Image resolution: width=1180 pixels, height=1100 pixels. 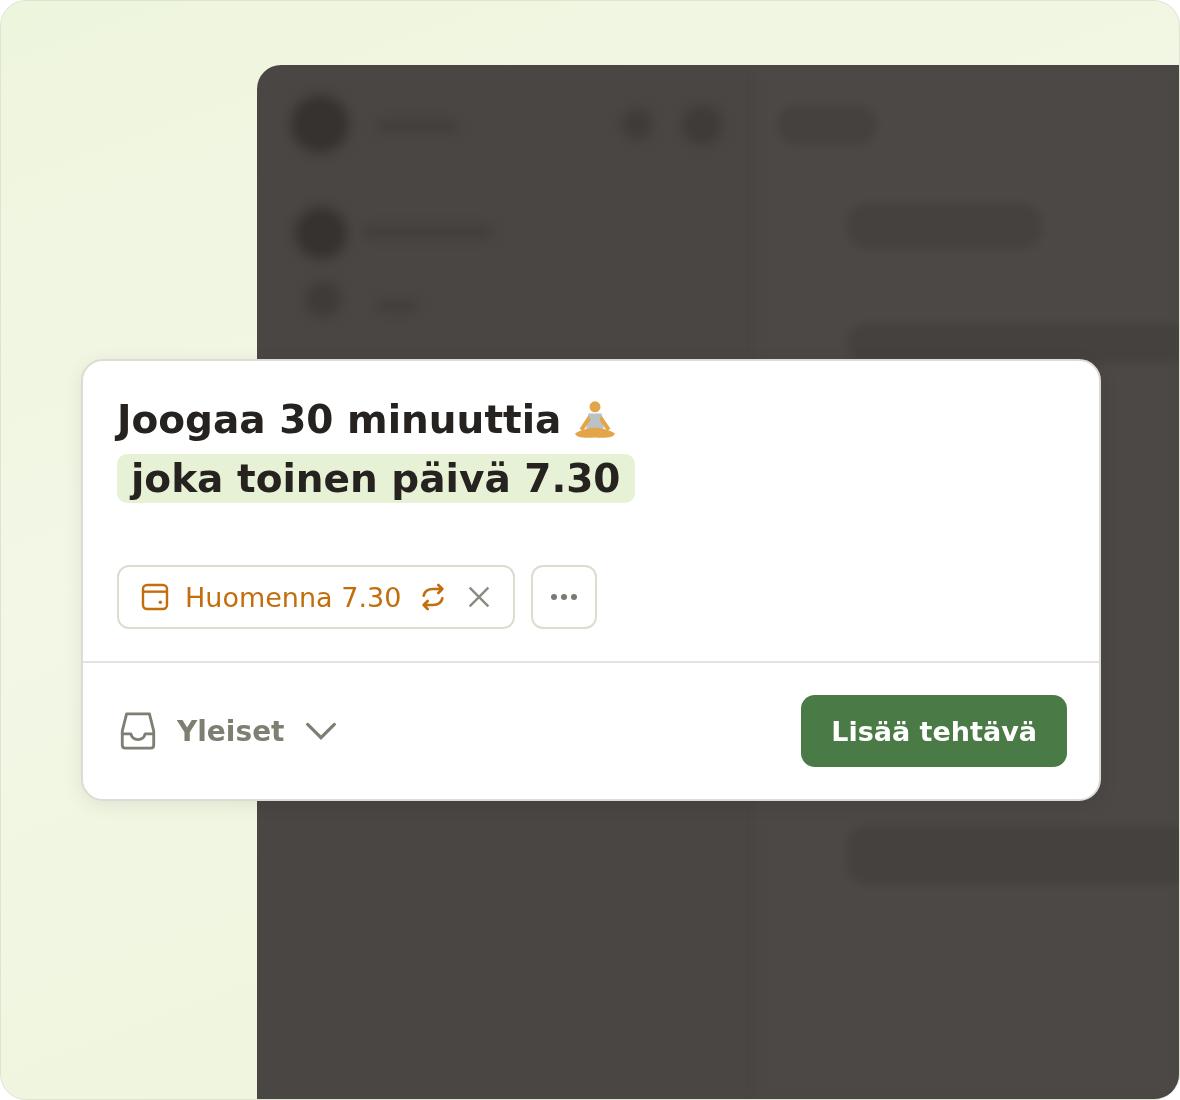 What do you see at coordinates (320, 731) in the screenshot?
I see `chevron-down-icon` at bounding box center [320, 731].